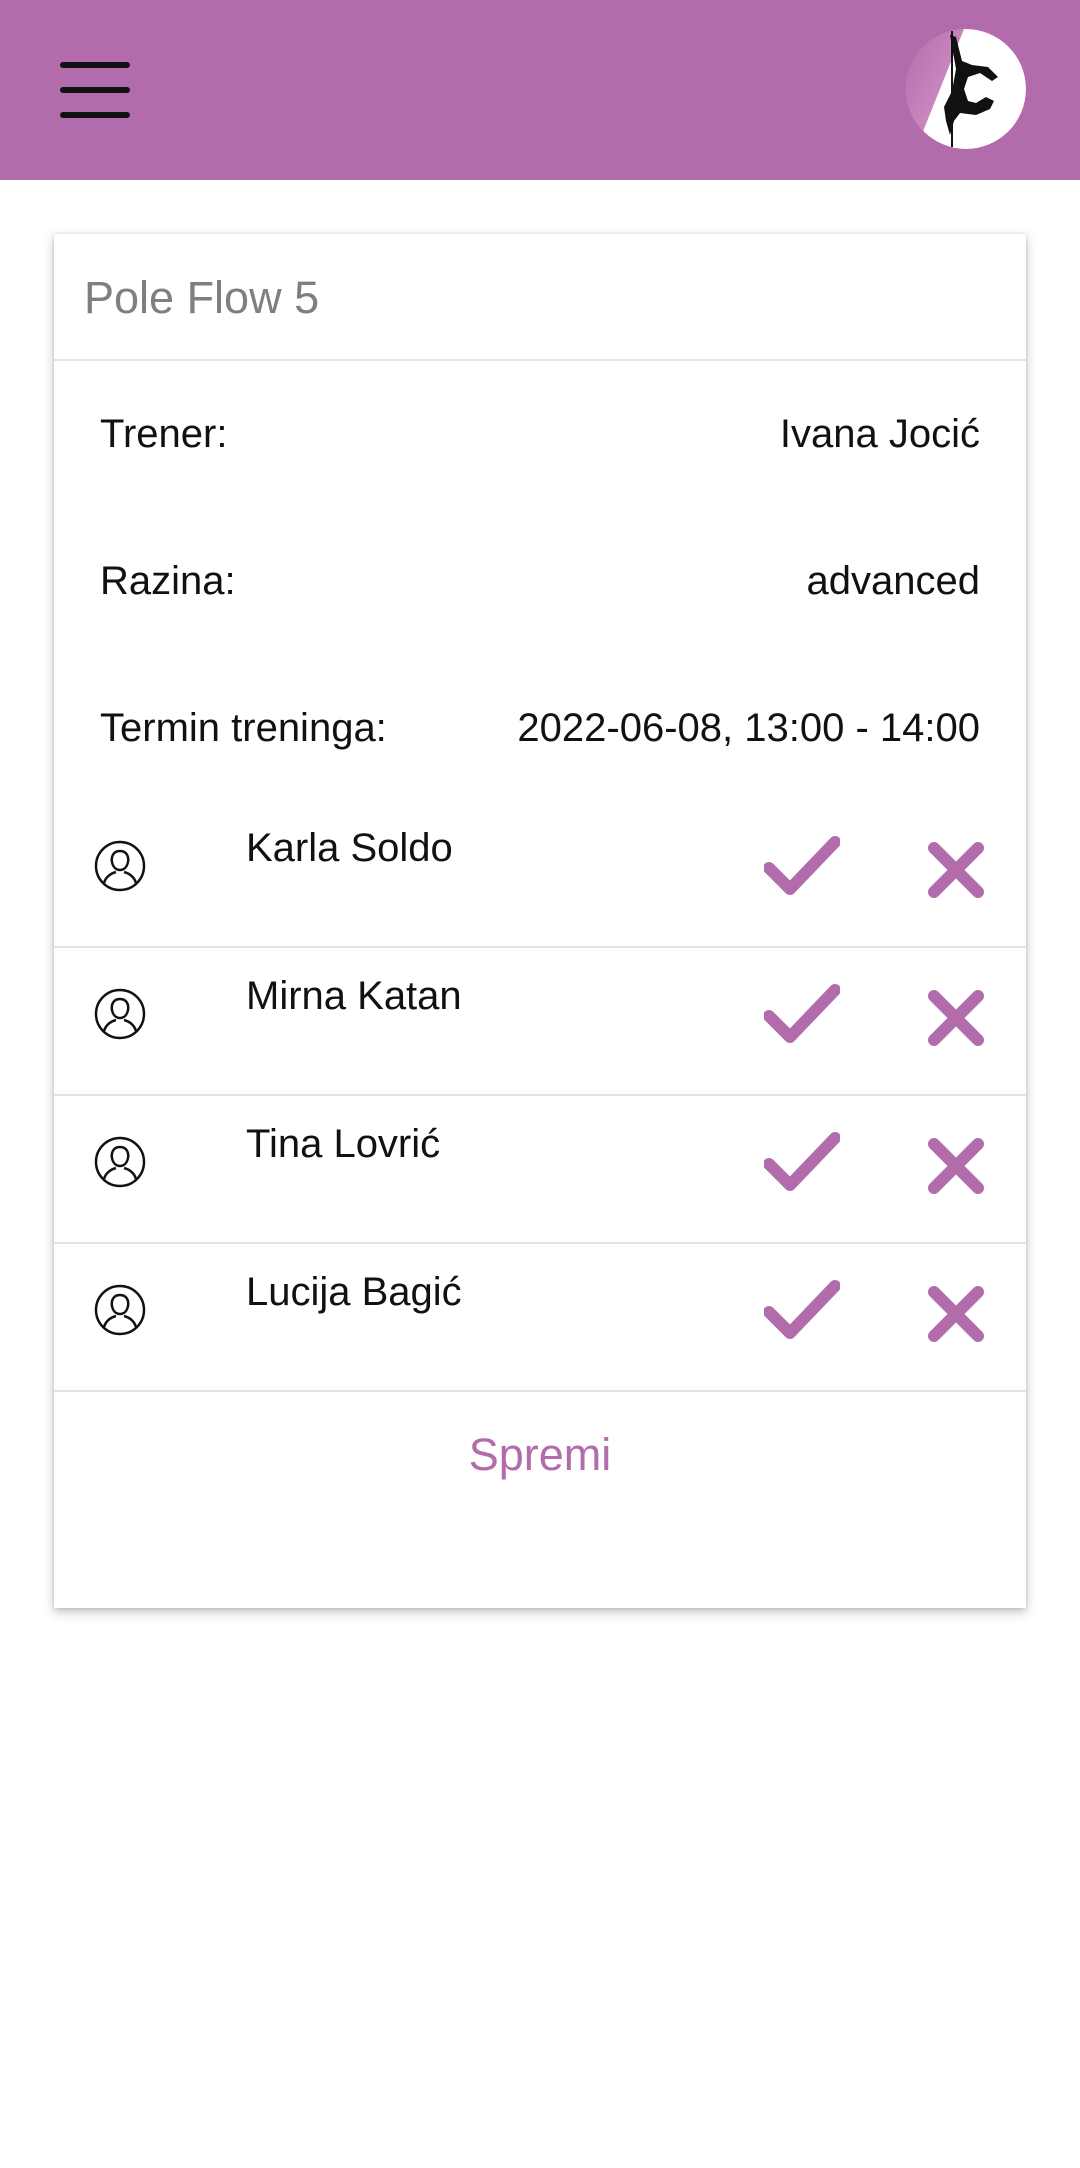 The height and width of the screenshot is (2168, 1080). What do you see at coordinates (966, 89) in the screenshot?
I see `pole-dancer-logo-icon` at bounding box center [966, 89].